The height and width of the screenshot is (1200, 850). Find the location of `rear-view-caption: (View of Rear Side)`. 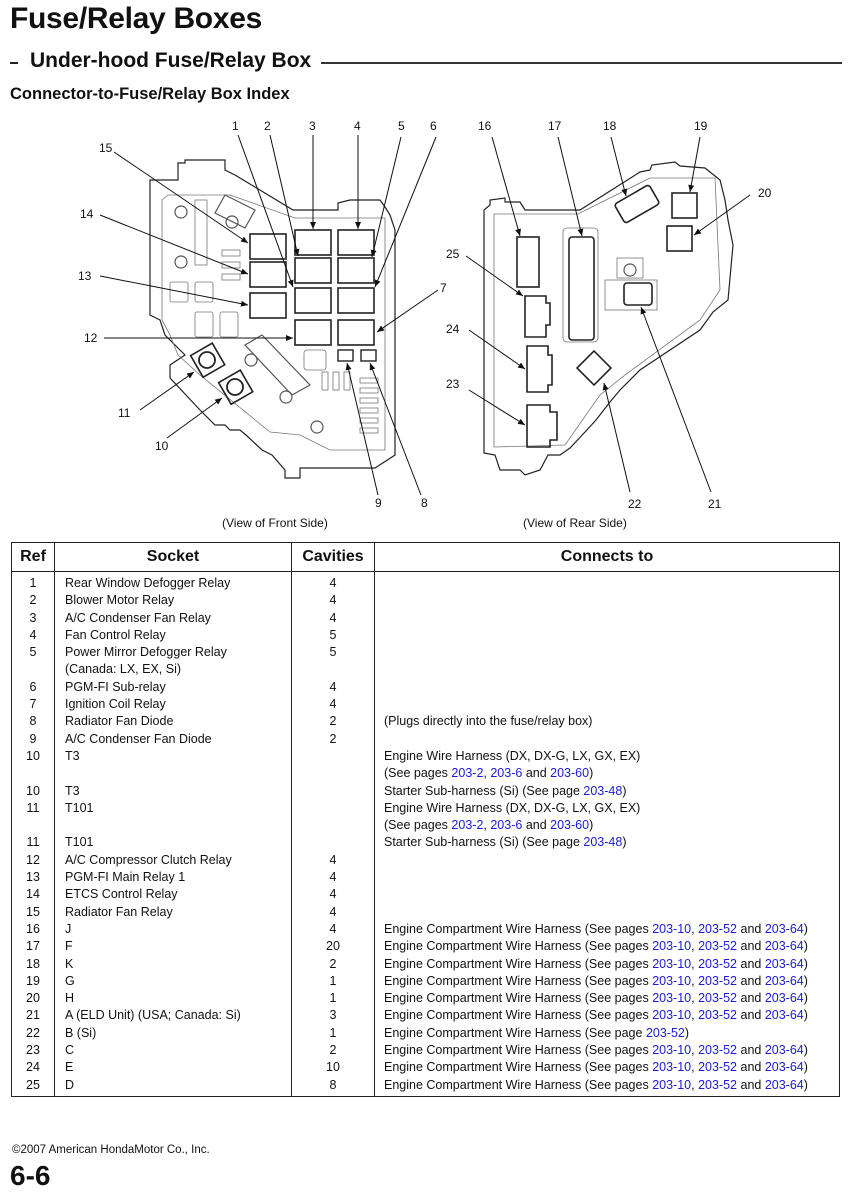

rear-view-caption: (View of Rear Side) is located at coordinates (575, 523).